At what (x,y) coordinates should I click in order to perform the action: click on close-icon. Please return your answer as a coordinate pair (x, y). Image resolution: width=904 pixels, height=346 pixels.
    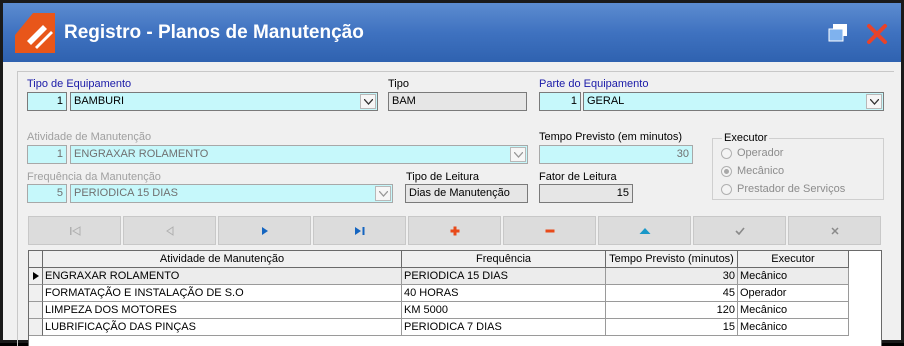
    Looking at the image, I should click on (877, 34).